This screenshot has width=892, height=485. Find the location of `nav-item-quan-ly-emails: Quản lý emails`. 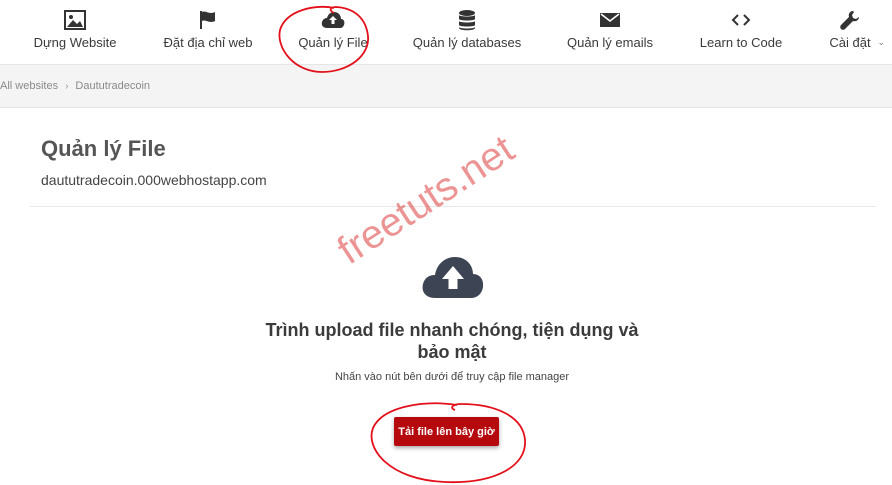

nav-item-quan-ly-emails: Quản lý emails is located at coordinates (610, 32).